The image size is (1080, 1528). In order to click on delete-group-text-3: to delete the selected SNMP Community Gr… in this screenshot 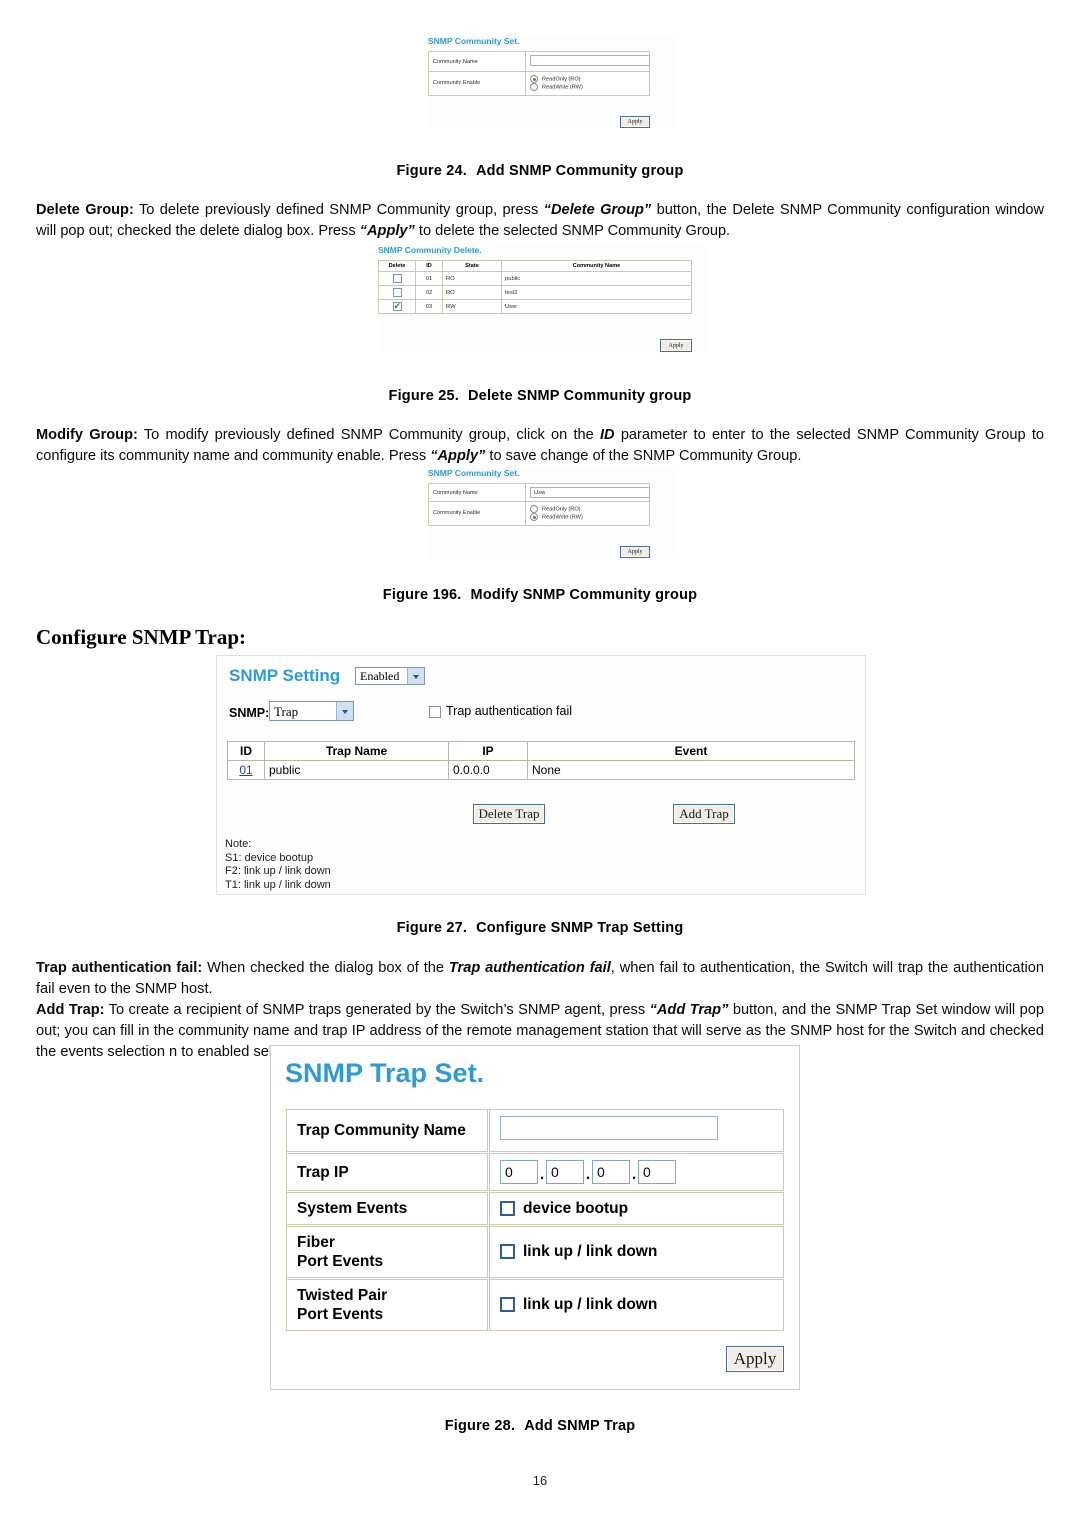, I will do `click(572, 231)`.